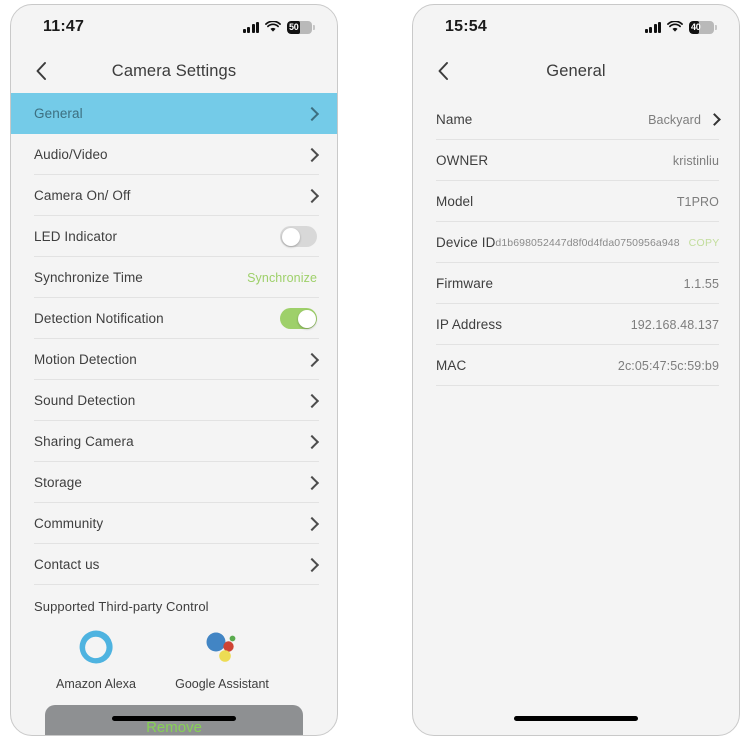  Describe the element at coordinates (76, 236) in the screenshot. I see `settings-row-label: LED Indicator` at that location.